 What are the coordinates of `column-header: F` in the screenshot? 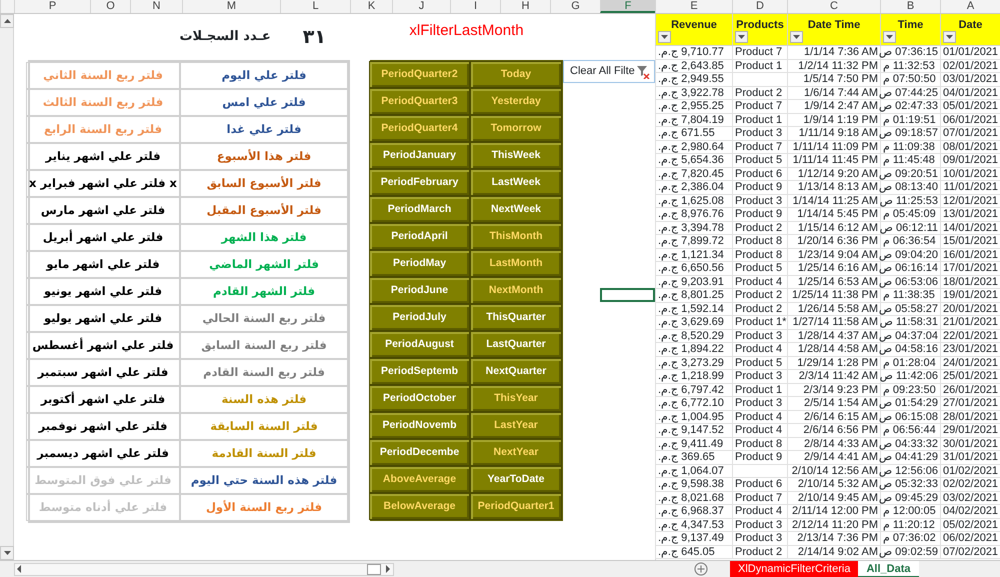 It's located at (627, 6).